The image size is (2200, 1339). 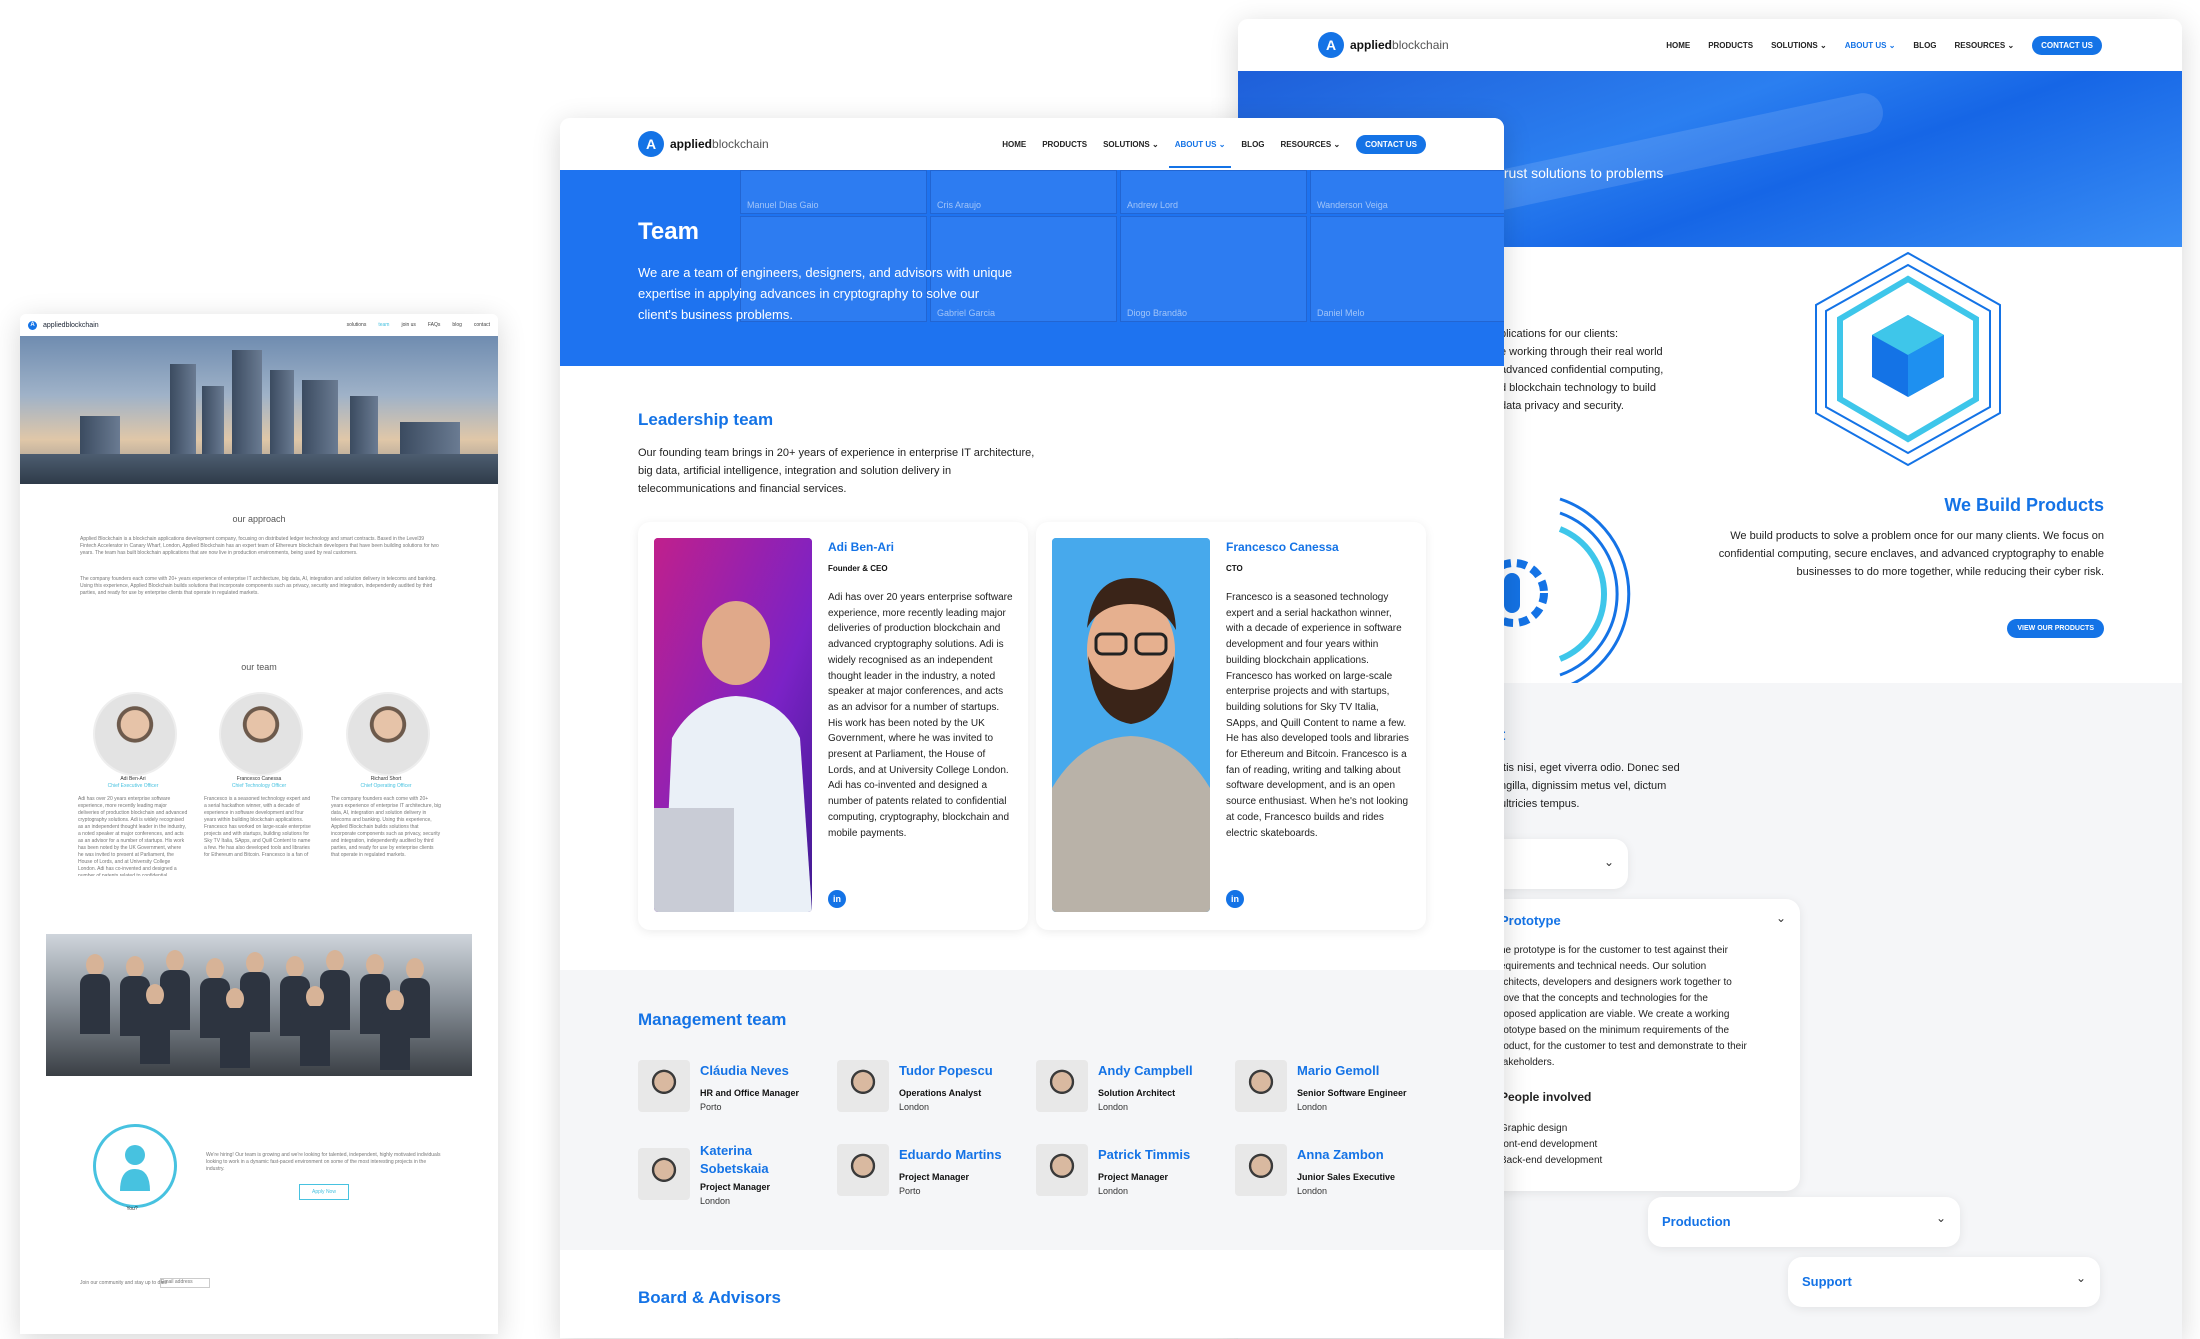 What do you see at coordinates (133, 779) in the screenshot?
I see `member-name: Adi Ben-Ari` at bounding box center [133, 779].